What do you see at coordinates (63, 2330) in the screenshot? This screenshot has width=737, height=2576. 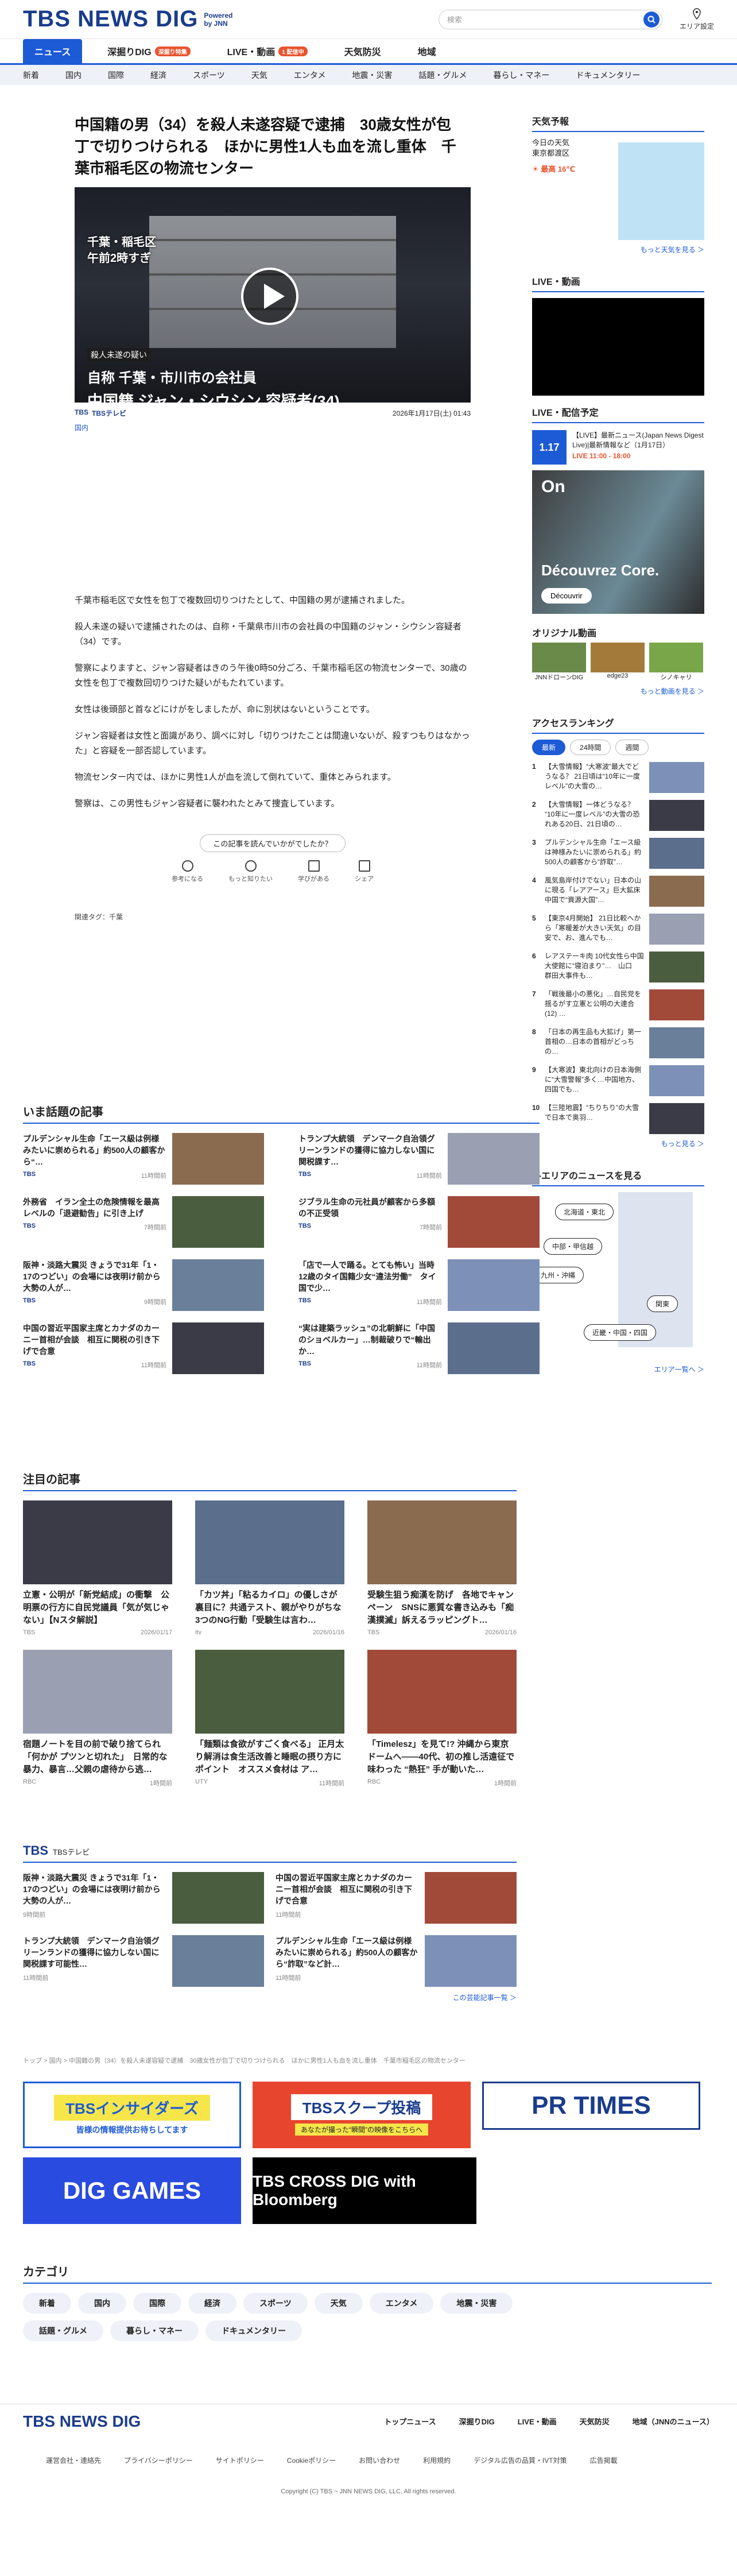 I see `category-pill: 話題・グルメ` at bounding box center [63, 2330].